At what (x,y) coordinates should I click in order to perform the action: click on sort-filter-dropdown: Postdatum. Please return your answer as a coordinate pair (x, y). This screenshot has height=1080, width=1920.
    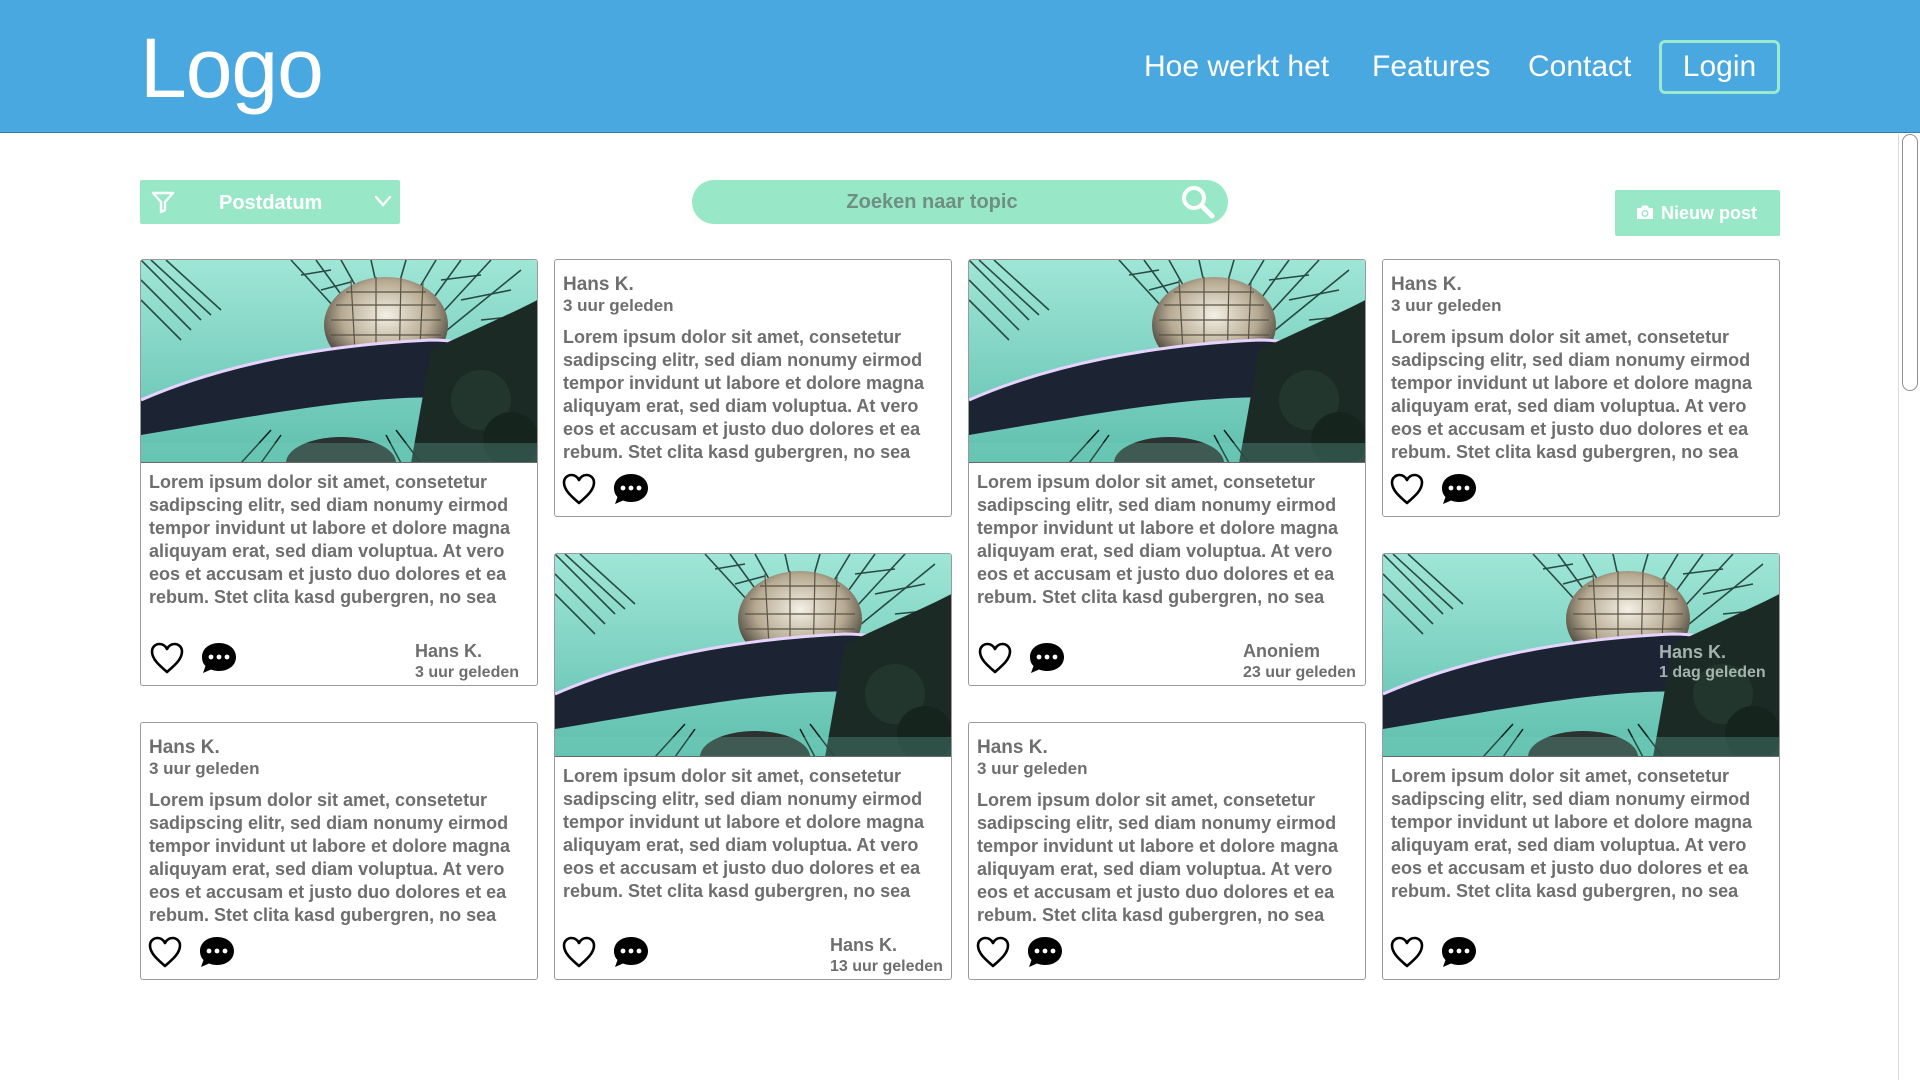
    Looking at the image, I should click on (270, 202).